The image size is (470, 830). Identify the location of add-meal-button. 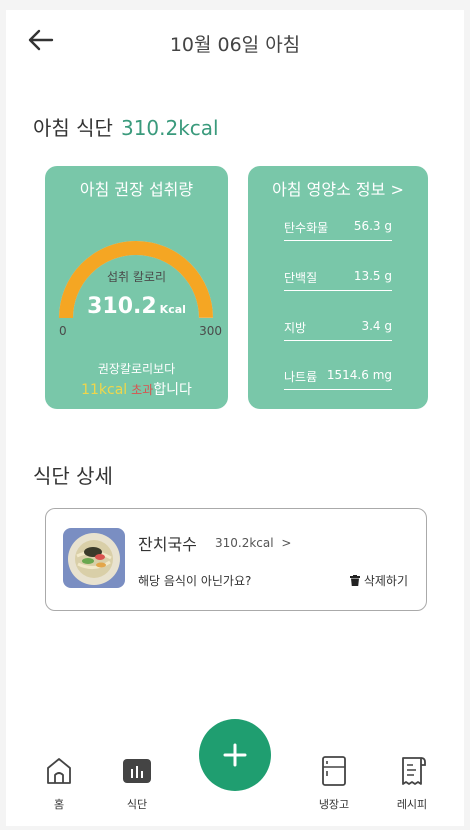
(235, 755).